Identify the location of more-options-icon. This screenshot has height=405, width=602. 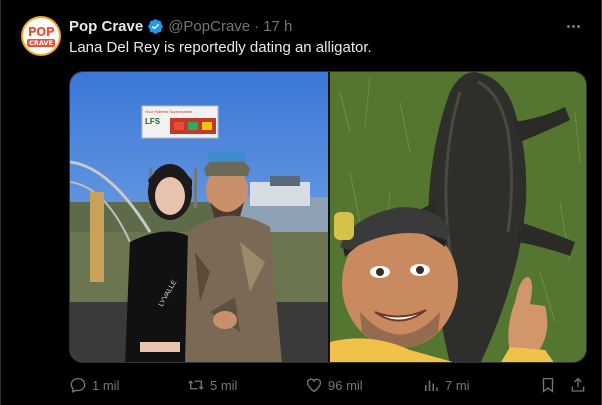
(573, 26).